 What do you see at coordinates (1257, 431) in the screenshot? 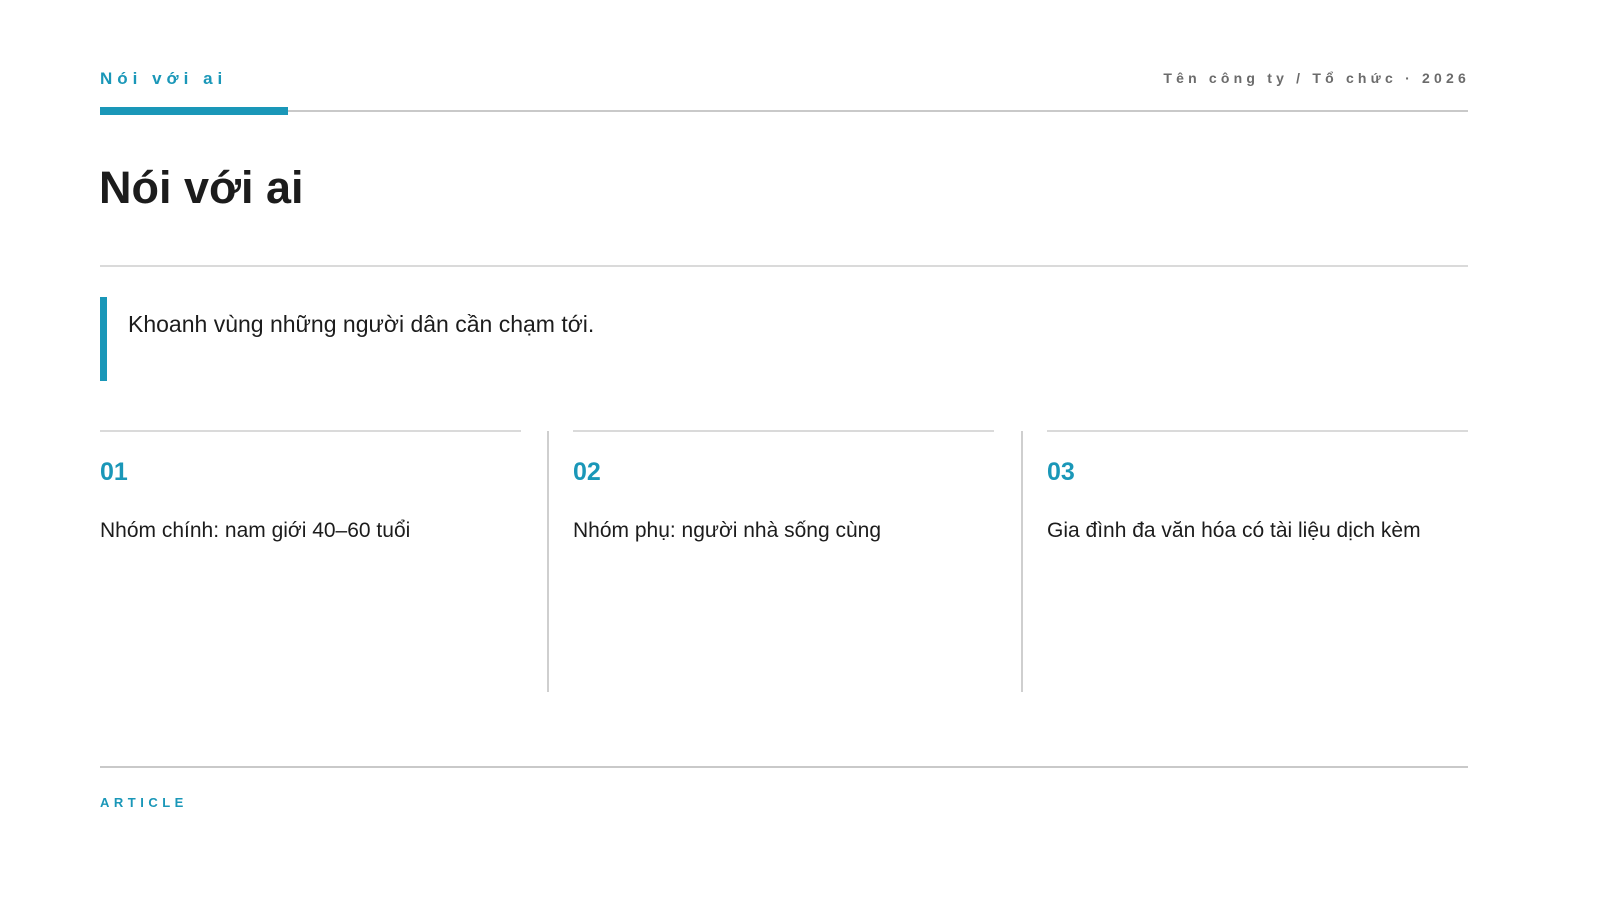
I see `column-3-top-rule` at bounding box center [1257, 431].